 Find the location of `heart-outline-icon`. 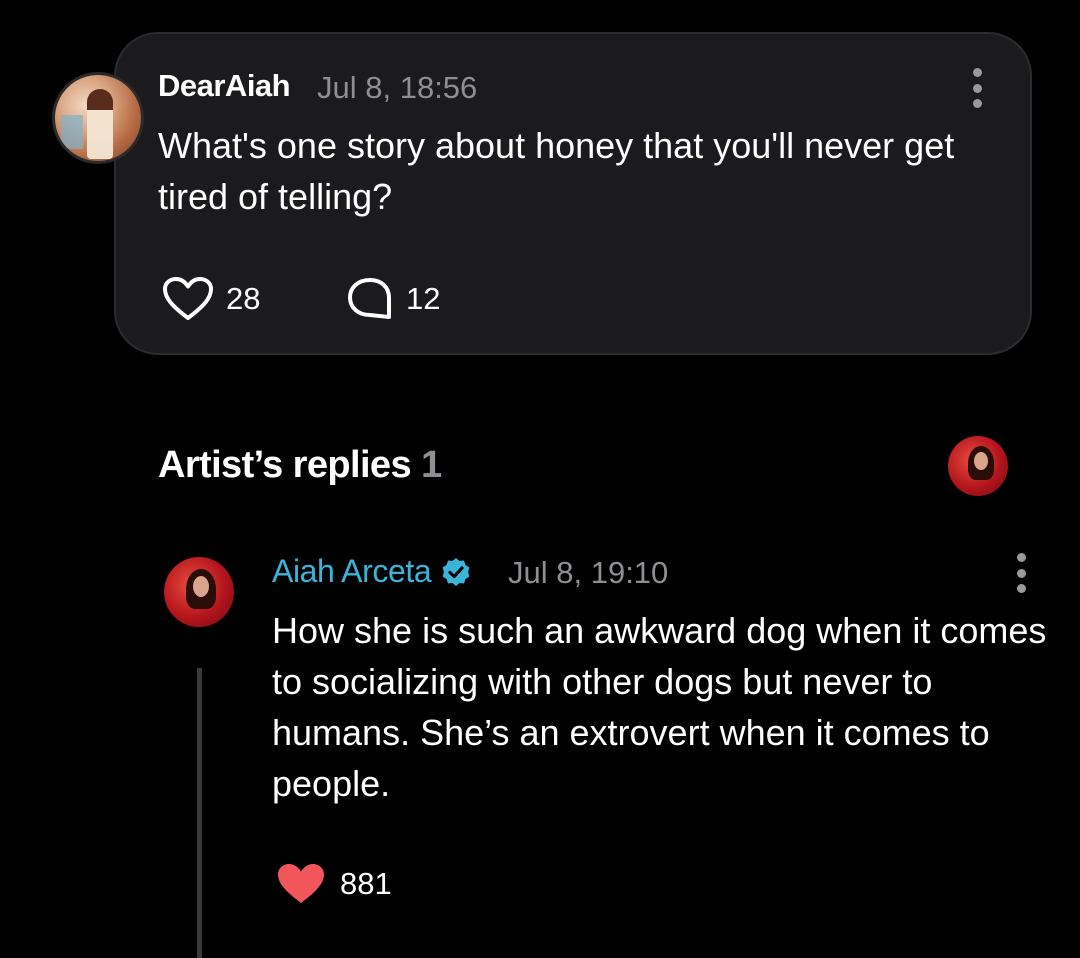

heart-outline-icon is located at coordinates (188, 298).